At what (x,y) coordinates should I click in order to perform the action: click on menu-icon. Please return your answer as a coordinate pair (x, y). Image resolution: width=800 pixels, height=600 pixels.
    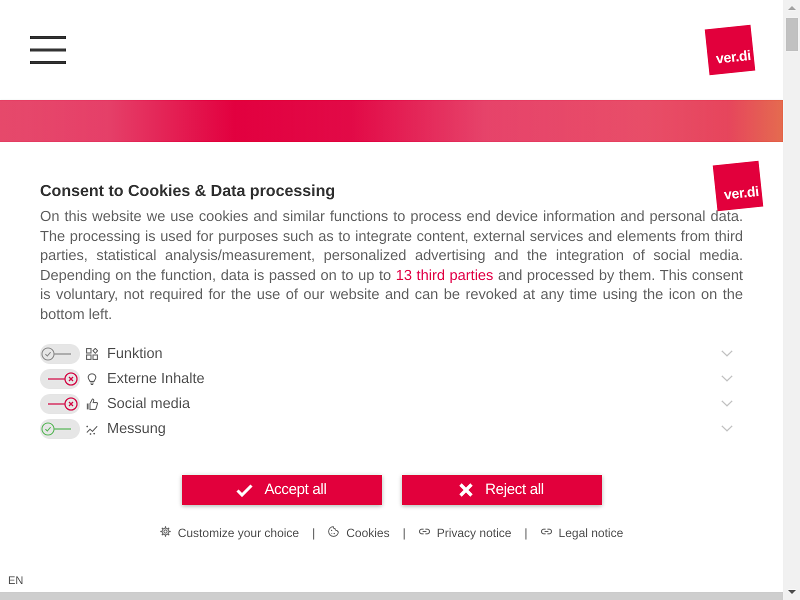
    Looking at the image, I should click on (48, 50).